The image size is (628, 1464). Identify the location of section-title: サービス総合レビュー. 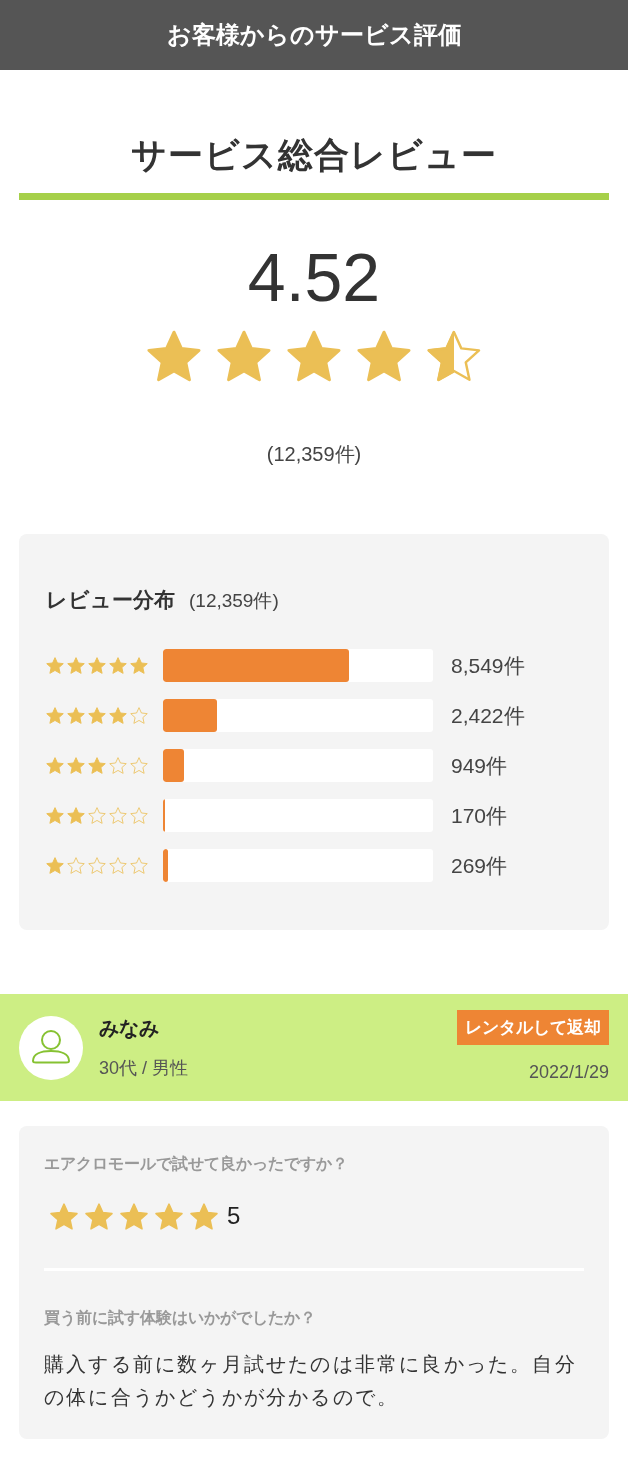
(314, 155).